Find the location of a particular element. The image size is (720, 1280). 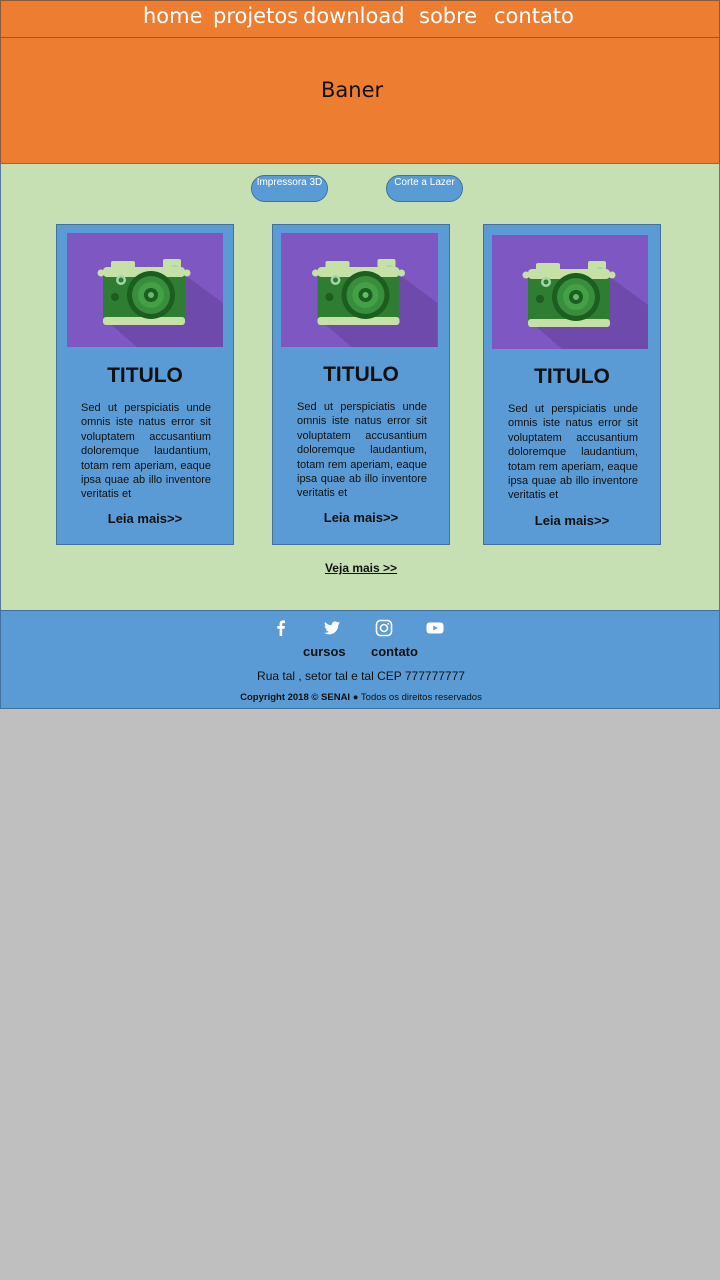

top-nav: home projetos download sobre contato is located at coordinates (360, 19).